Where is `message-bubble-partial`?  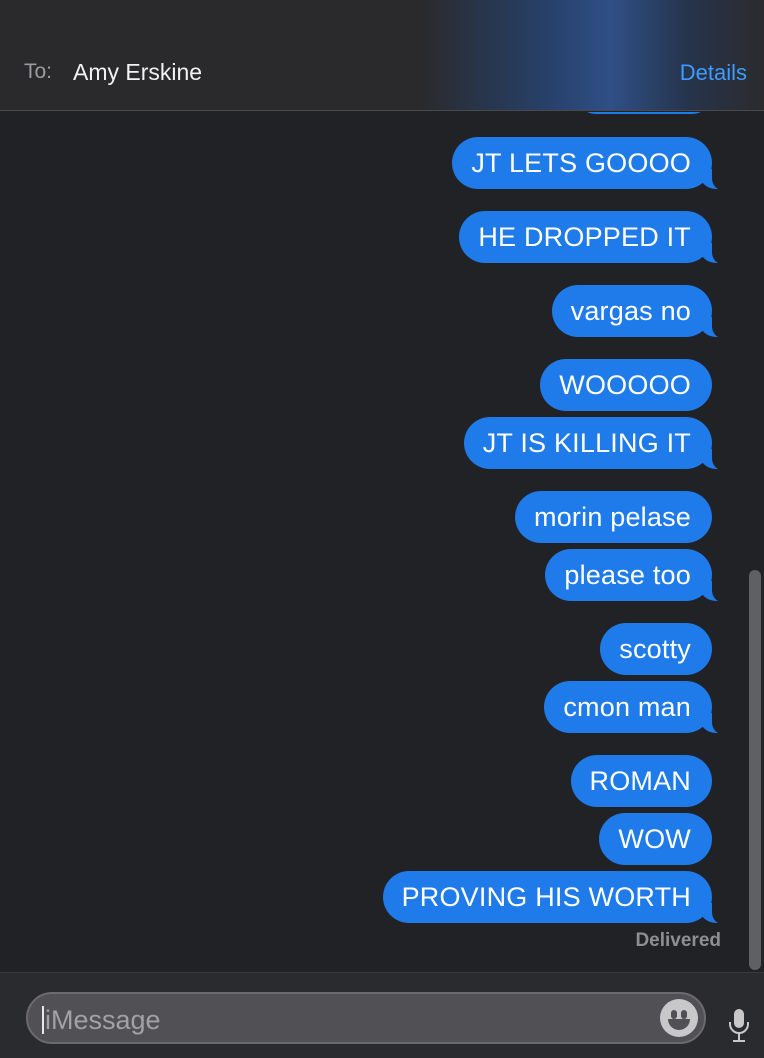
message-bubble-partial is located at coordinates (644, 113).